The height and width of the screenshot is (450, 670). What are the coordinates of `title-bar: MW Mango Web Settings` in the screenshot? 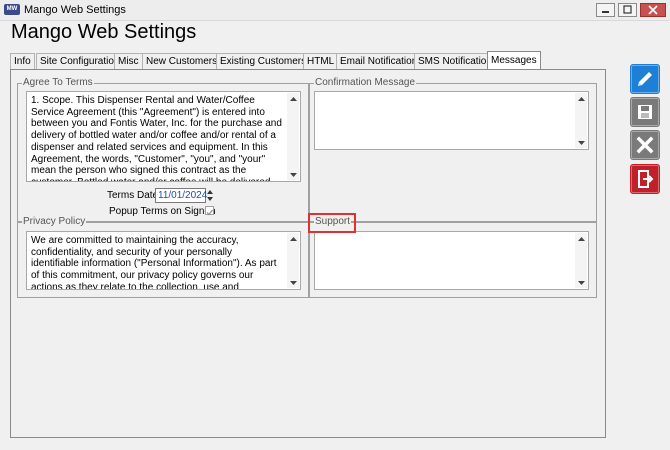 It's located at (335, 10).